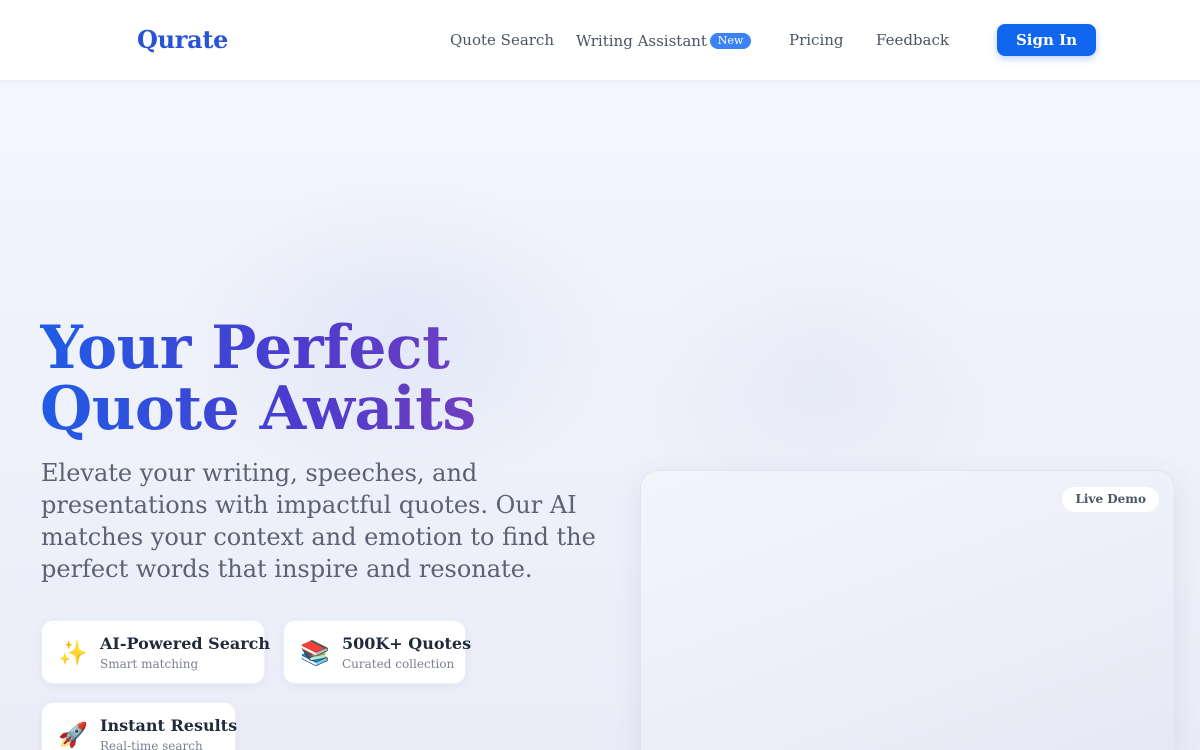  I want to click on books-icon: 📚, so click(315, 653).